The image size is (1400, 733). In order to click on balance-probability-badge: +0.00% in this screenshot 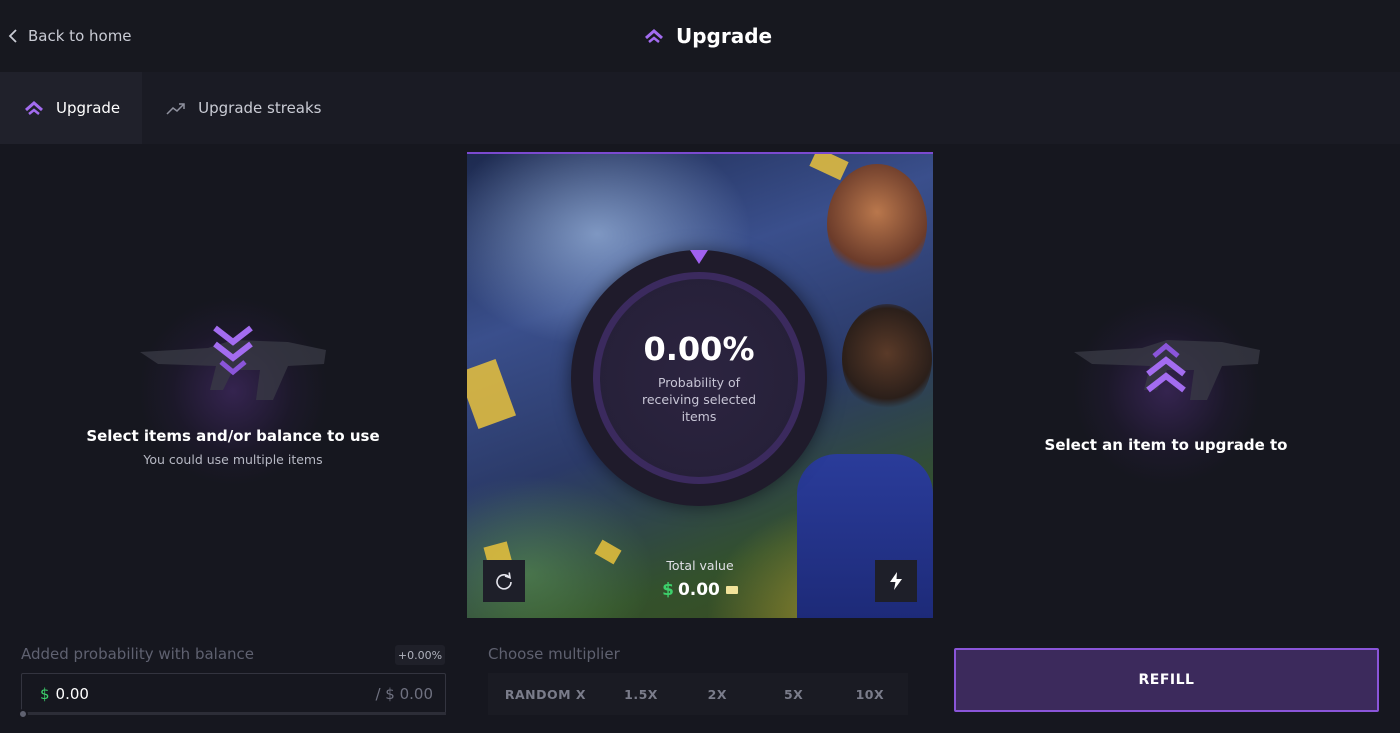, I will do `click(420, 655)`.